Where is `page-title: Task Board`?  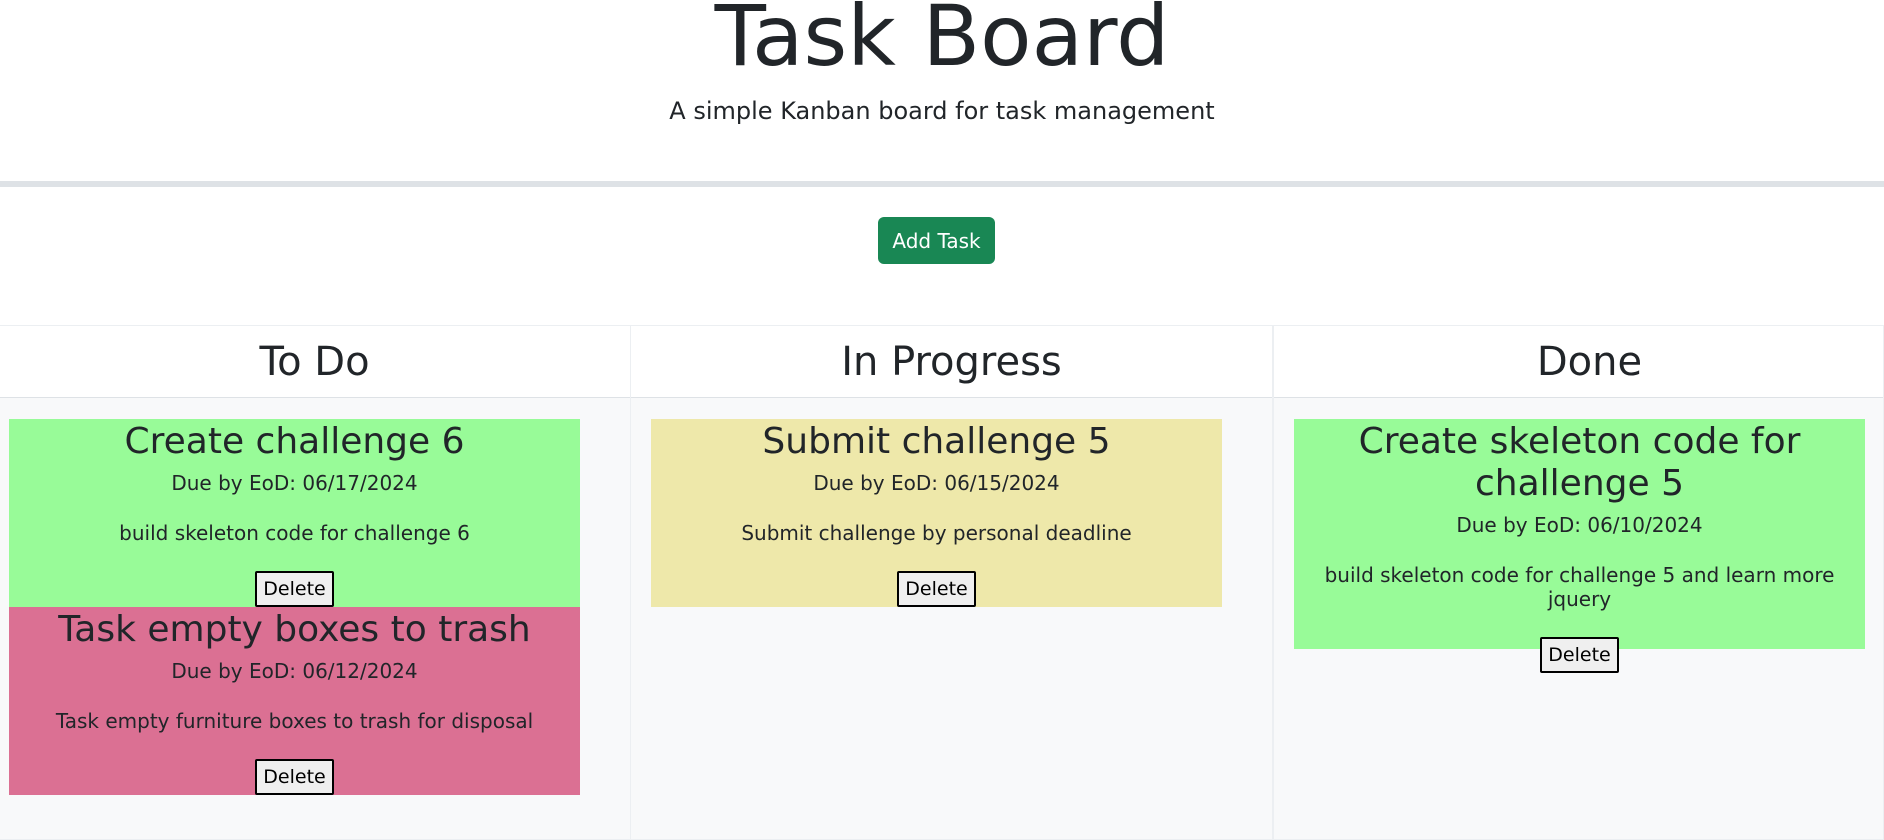 page-title: Task Board is located at coordinates (942, 42).